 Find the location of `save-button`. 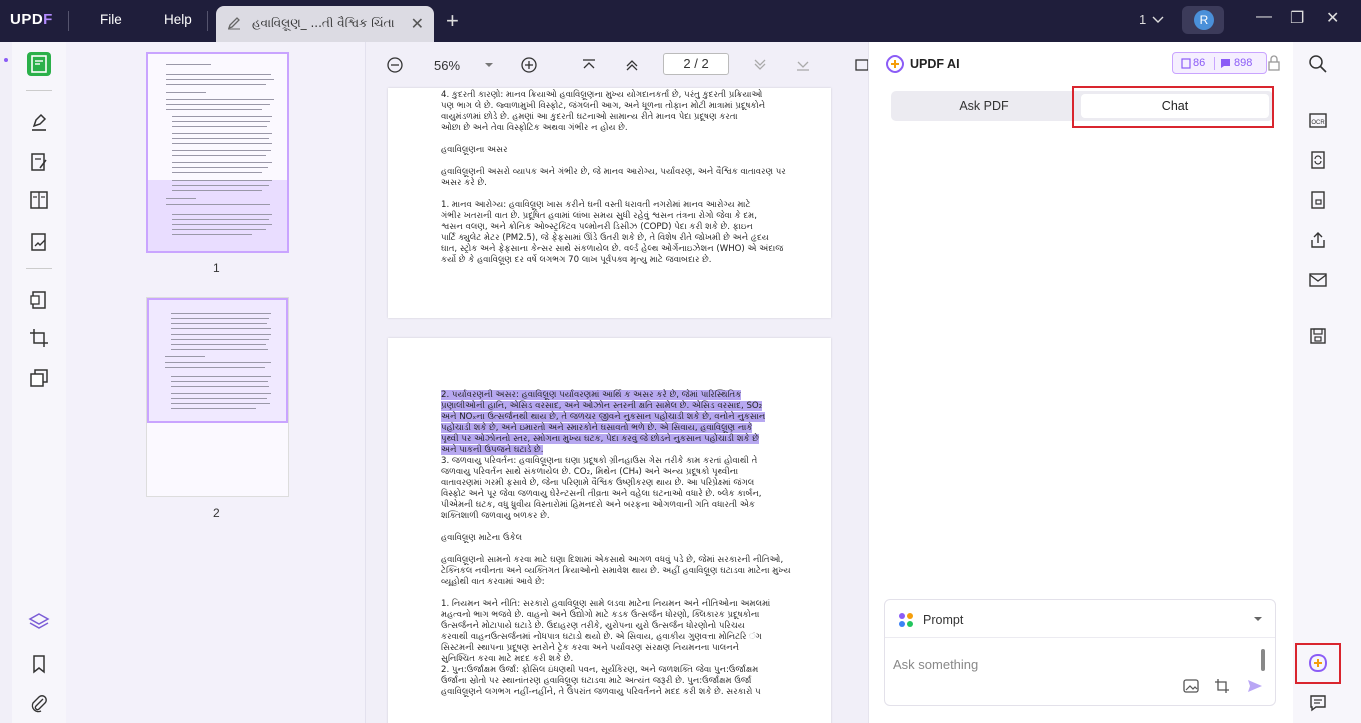

save-button is located at coordinates (1318, 336).